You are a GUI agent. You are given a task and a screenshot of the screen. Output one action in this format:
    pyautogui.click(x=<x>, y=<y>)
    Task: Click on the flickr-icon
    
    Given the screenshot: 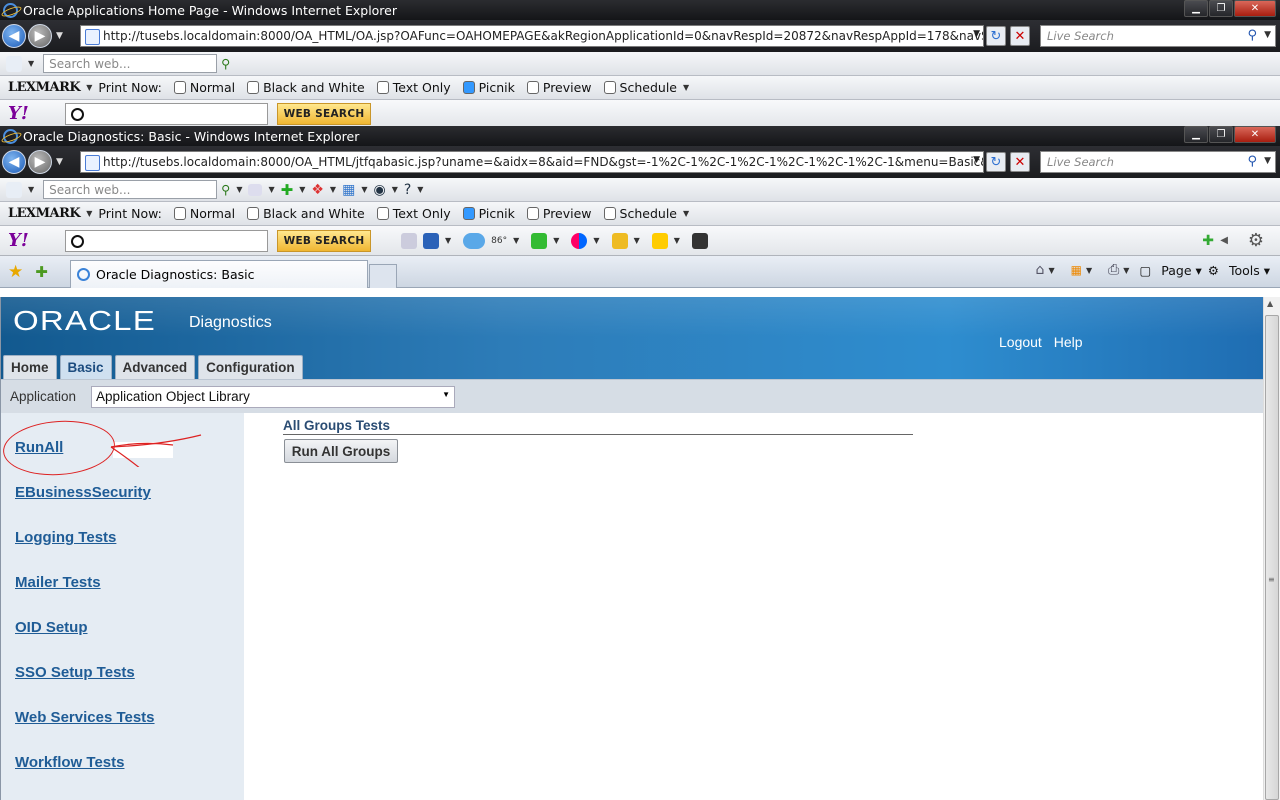 What is the action you would take?
    pyautogui.click(x=579, y=240)
    